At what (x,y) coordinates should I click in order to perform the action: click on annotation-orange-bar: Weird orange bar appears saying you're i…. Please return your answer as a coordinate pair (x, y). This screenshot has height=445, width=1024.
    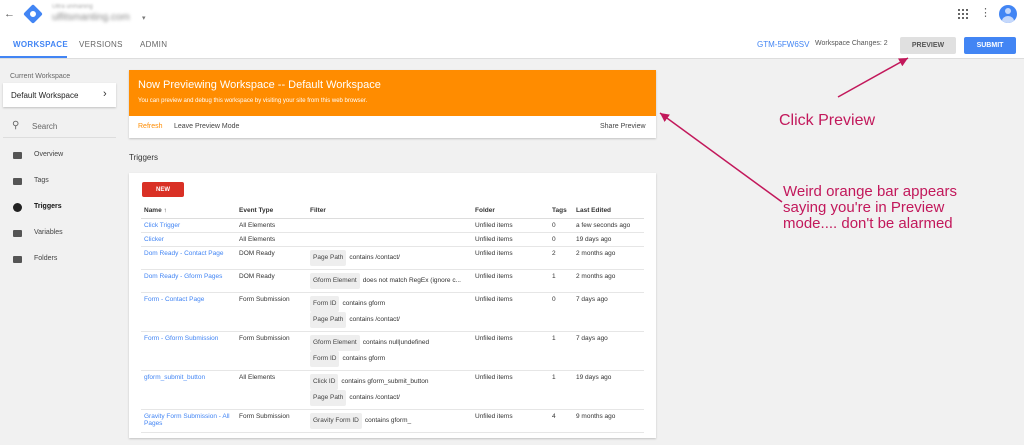
    Looking at the image, I should click on (870, 207).